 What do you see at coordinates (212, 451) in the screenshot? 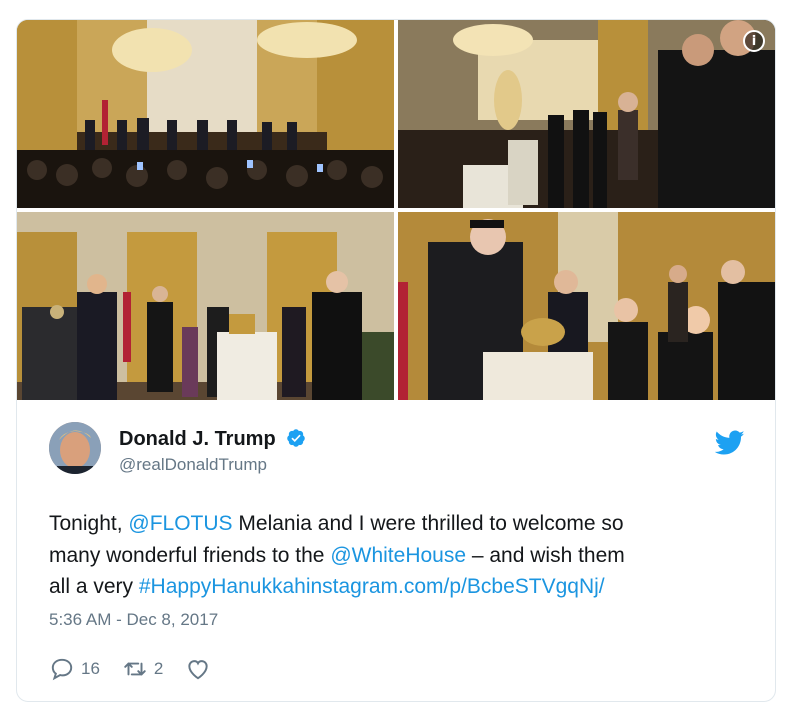
I see `author-names: Donald J. Trump @realDonaldTrump` at bounding box center [212, 451].